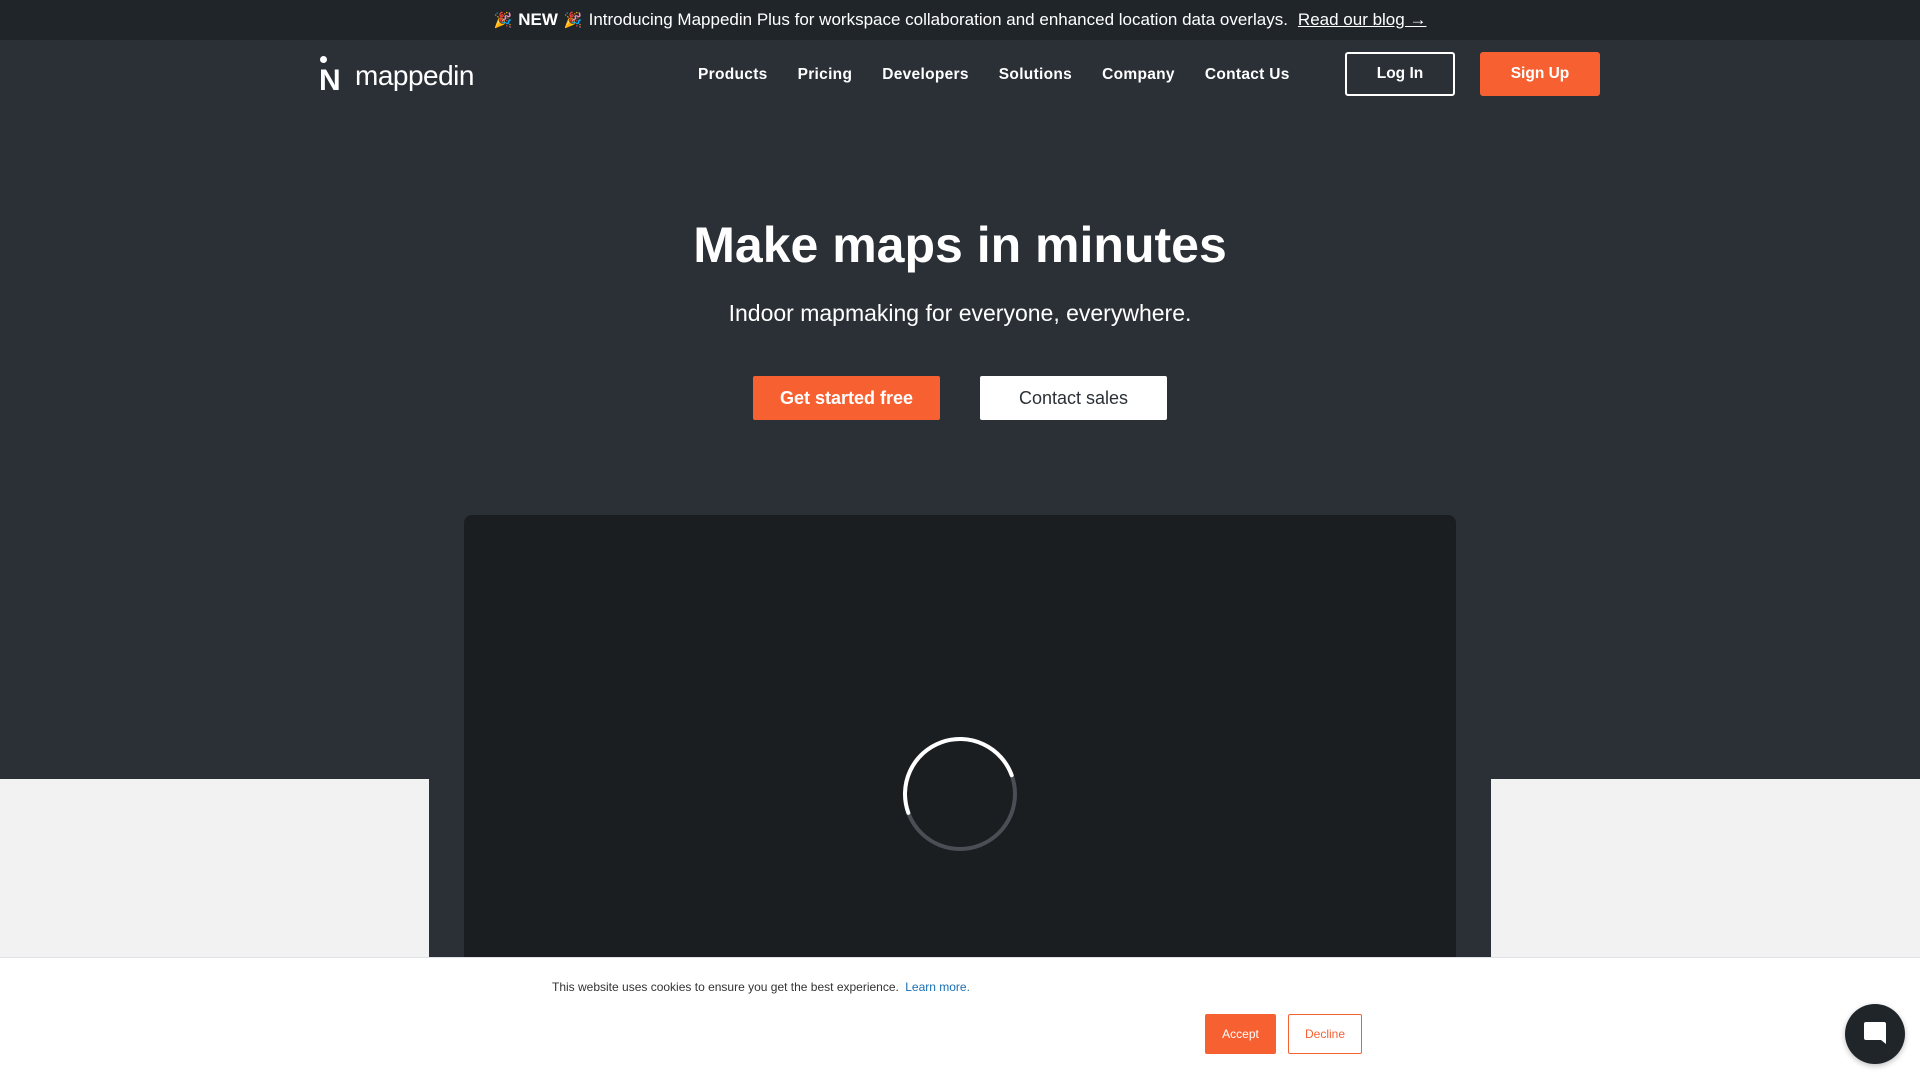  What do you see at coordinates (214, 879) in the screenshot?
I see `page-background` at bounding box center [214, 879].